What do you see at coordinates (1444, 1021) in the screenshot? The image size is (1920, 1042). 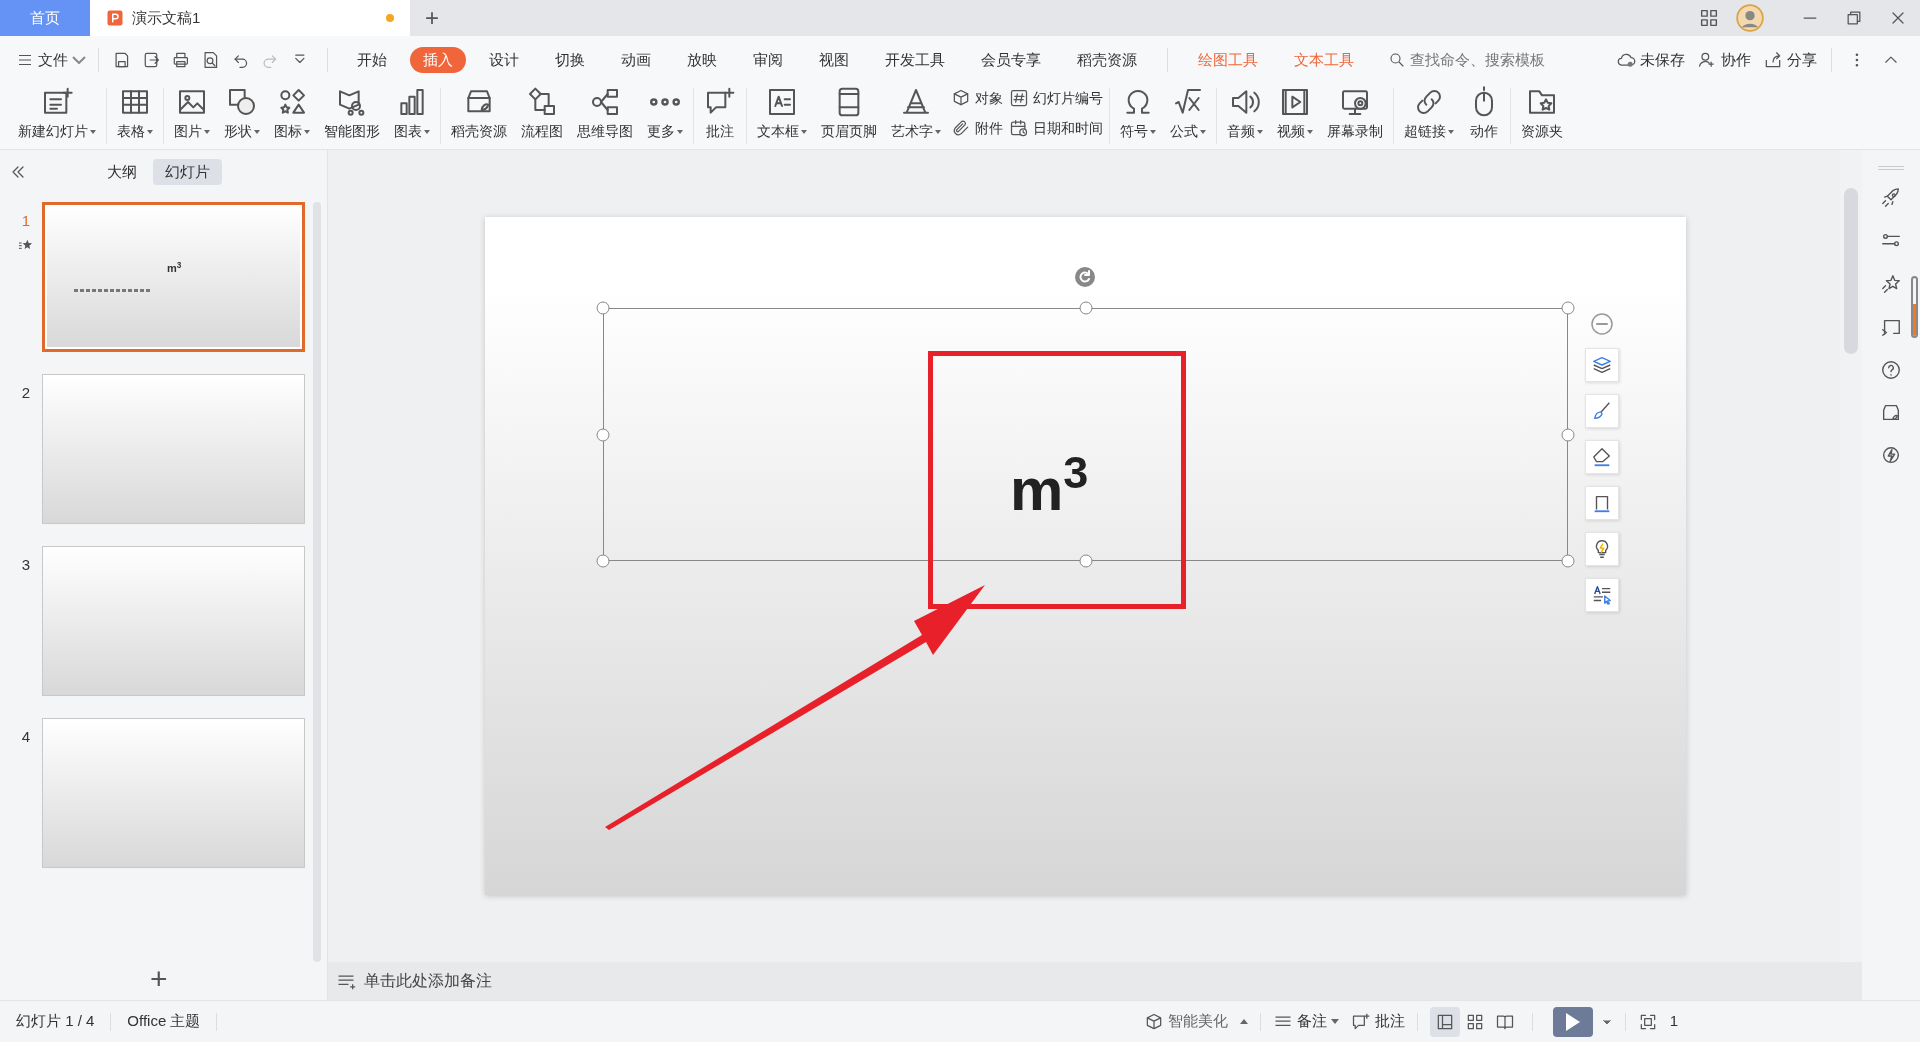 I see `view-button` at bounding box center [1444, 1021].